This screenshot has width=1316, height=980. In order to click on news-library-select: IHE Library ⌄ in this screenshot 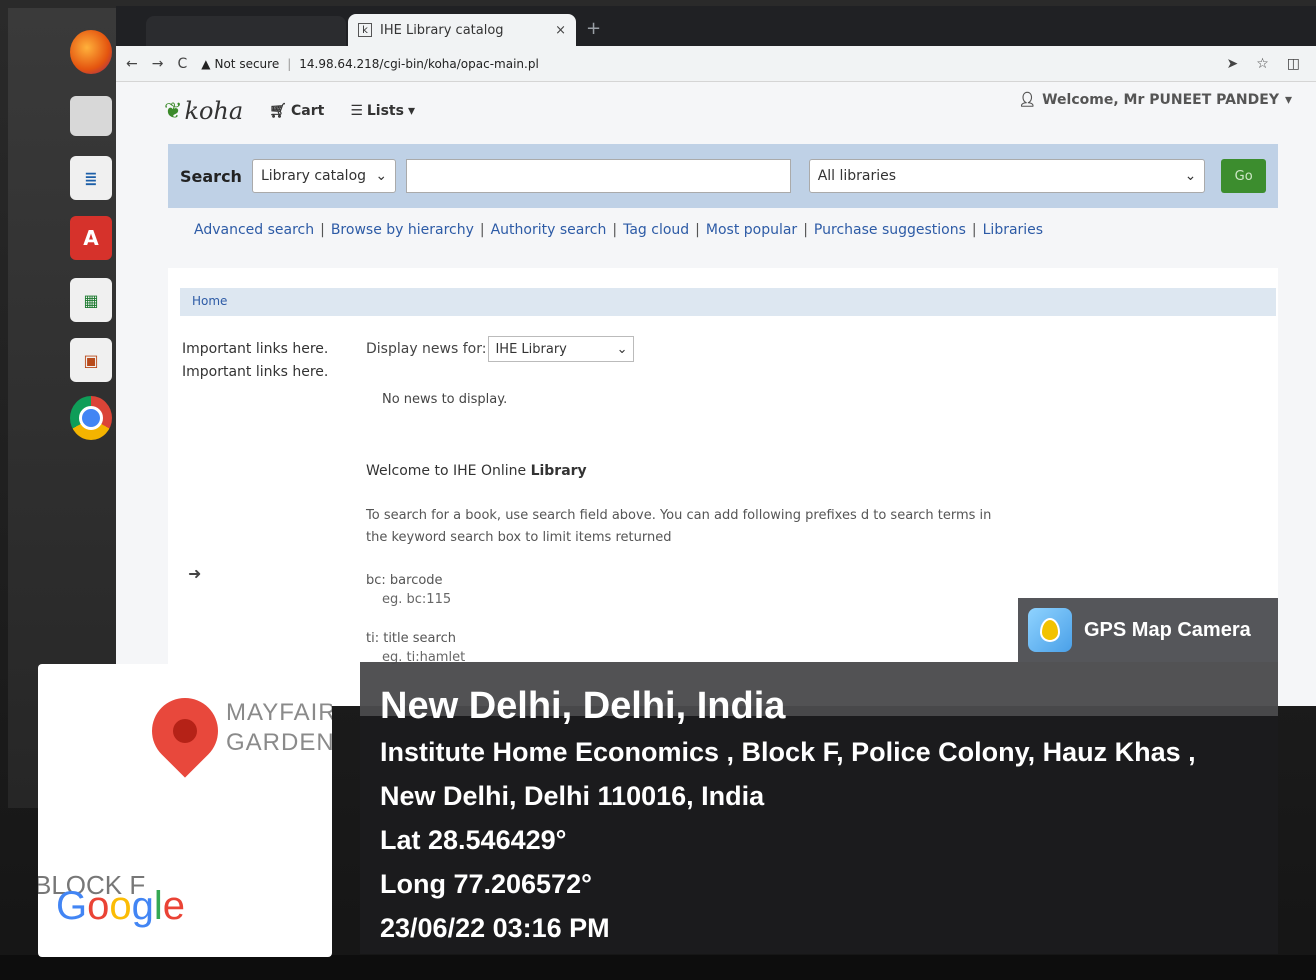, I will do `click(561, 349)`.